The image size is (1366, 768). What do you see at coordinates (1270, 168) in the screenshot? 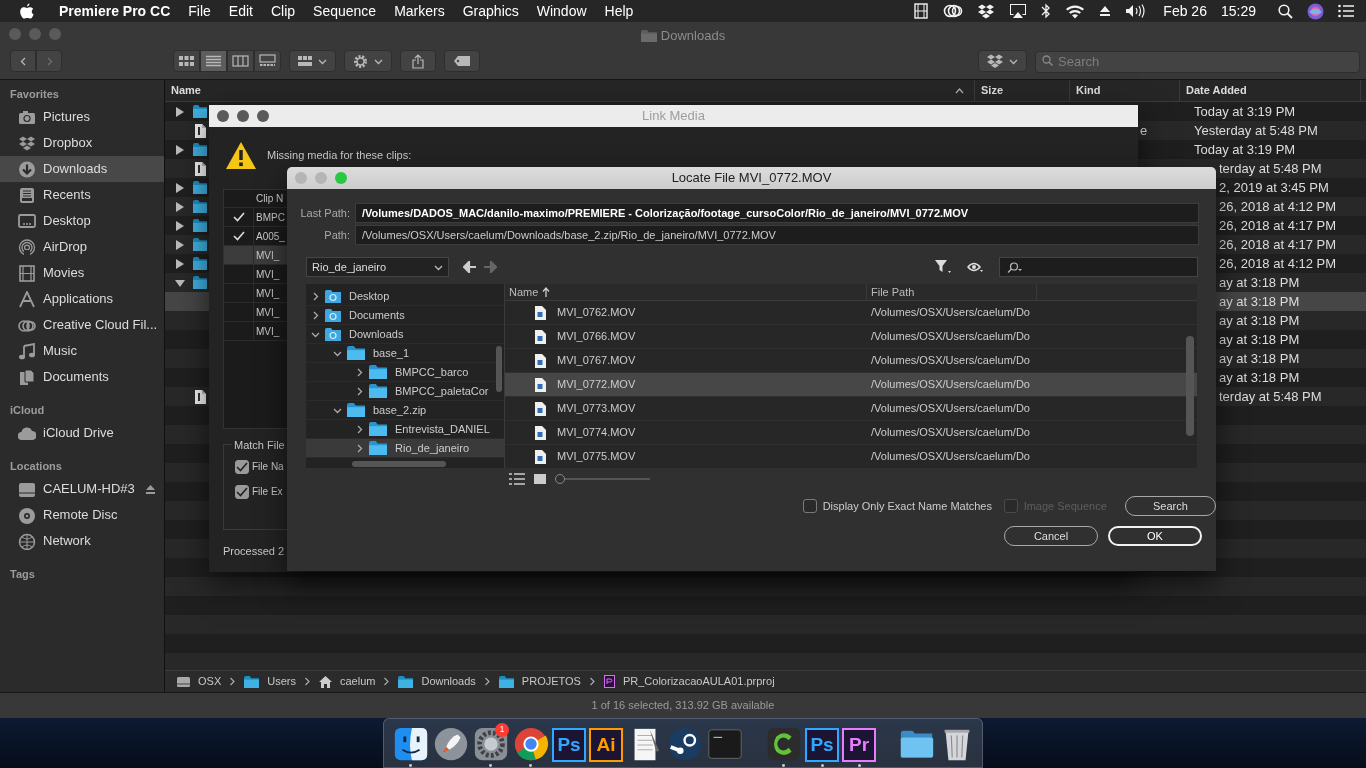
I see `date-added-text: terday at 5:48 PM` at bounding box center [1270, 168].